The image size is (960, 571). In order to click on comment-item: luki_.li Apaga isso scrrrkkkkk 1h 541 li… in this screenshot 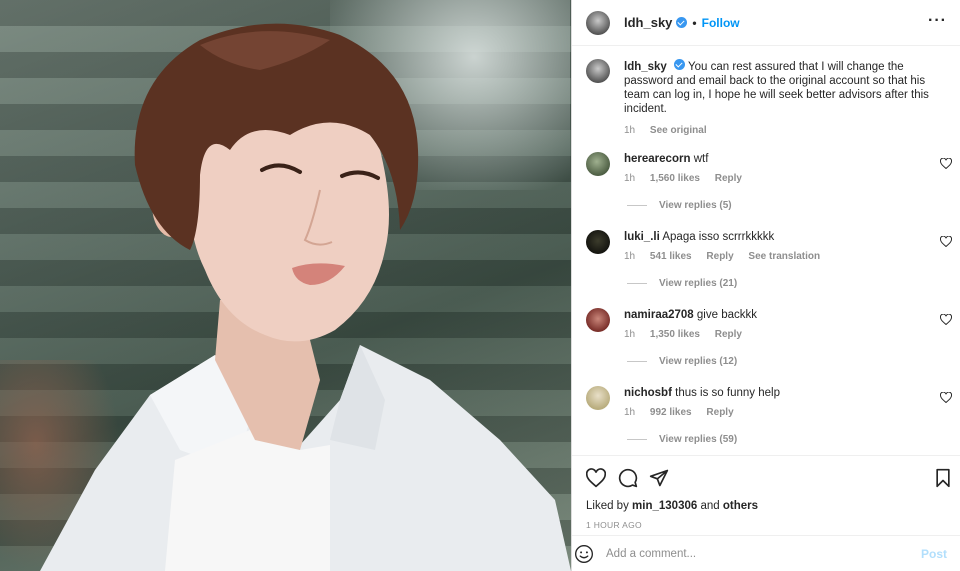, I will do `click(771, 247)`.